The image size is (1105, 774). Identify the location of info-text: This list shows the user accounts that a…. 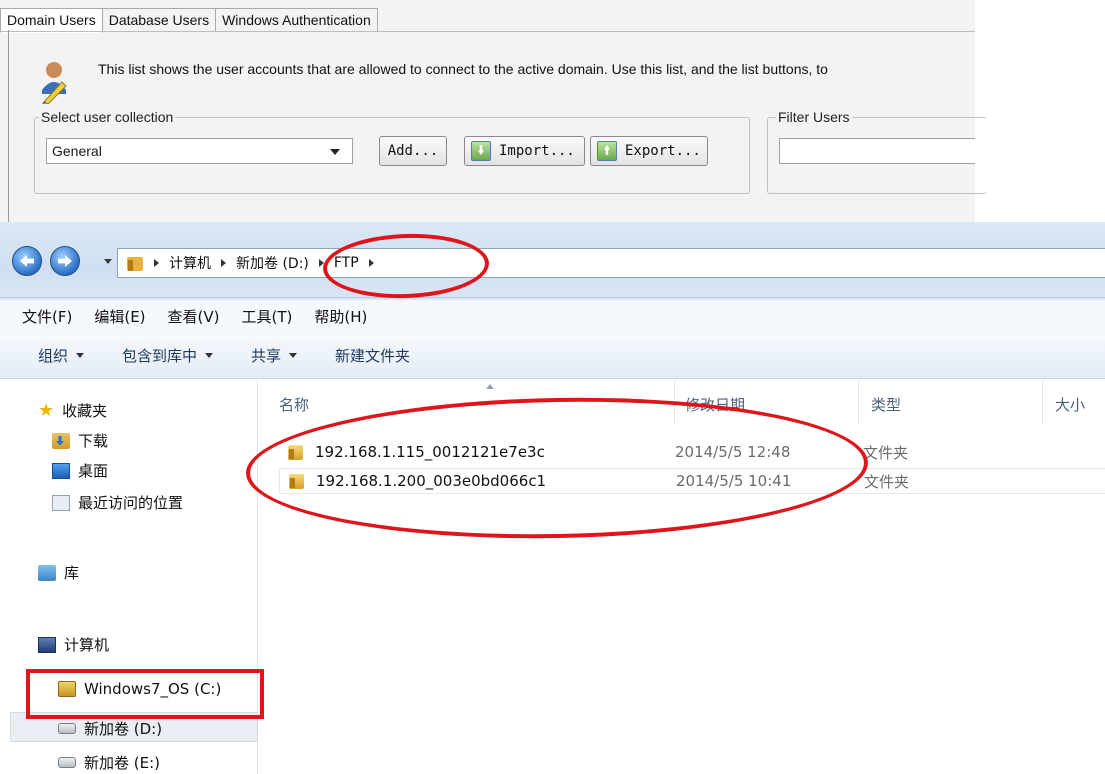
(463, 69).